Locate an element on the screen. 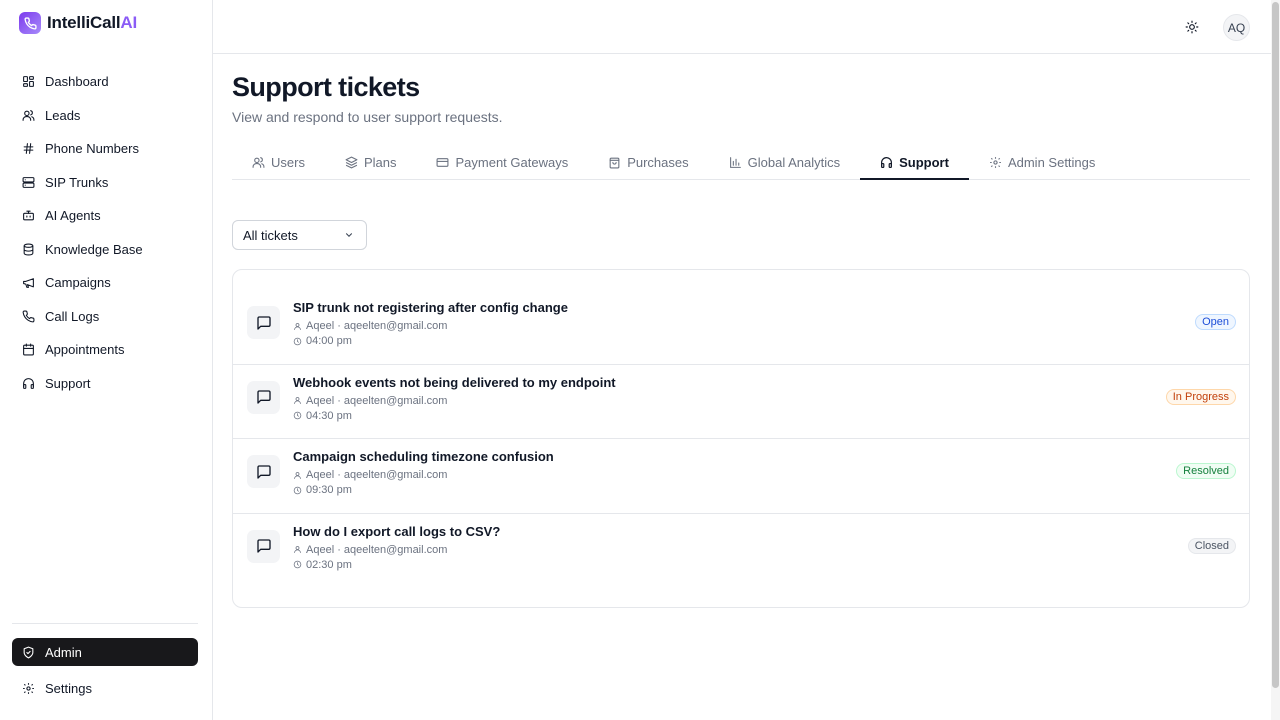 The image size is (1280, 720). ticket-time: 09:30 pm is located at coordinates (322, 490).